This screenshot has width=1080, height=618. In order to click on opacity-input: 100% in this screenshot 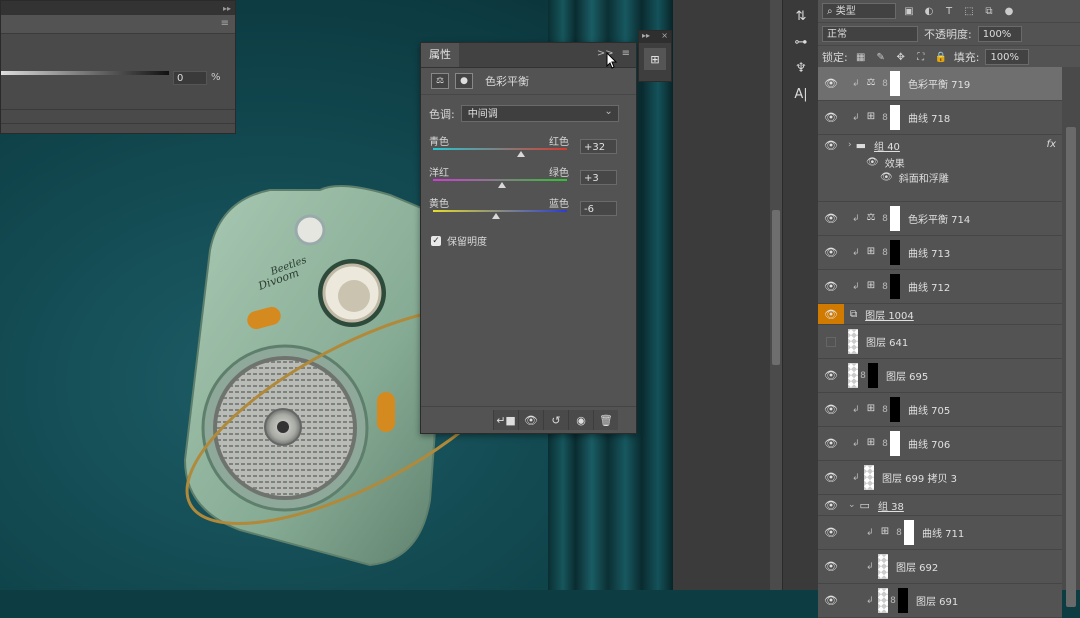, I will do `click(999, 34)`.